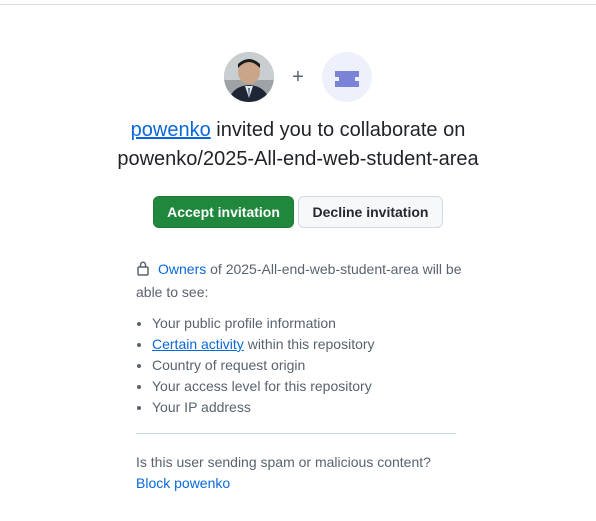  Describe the element at coordinates (171, 130) in the screenshot. I see `inviter-link: powenko` at that location.